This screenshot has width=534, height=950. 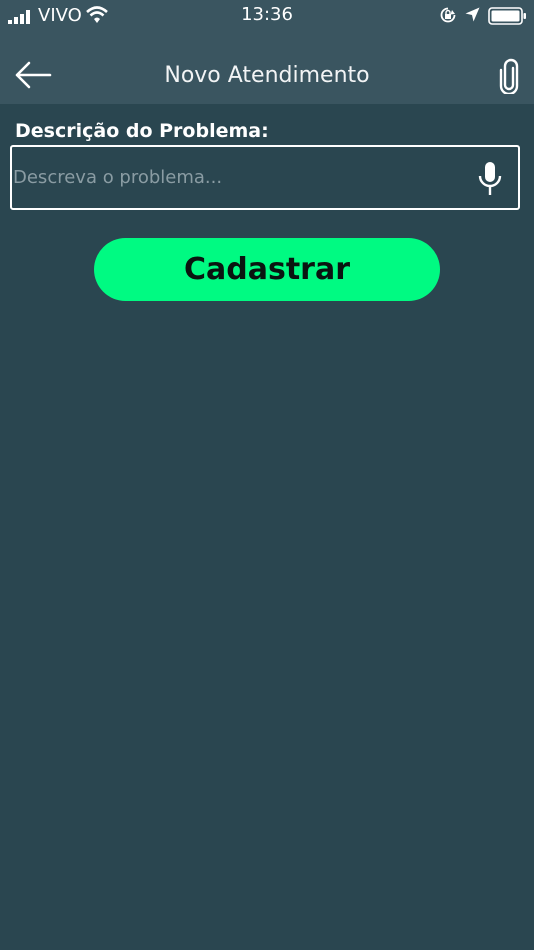 What do you see at coordinates (267, 75) in the screenshot?
I see `page-title: Novo Atendimento` at bounding box center [267, 75].